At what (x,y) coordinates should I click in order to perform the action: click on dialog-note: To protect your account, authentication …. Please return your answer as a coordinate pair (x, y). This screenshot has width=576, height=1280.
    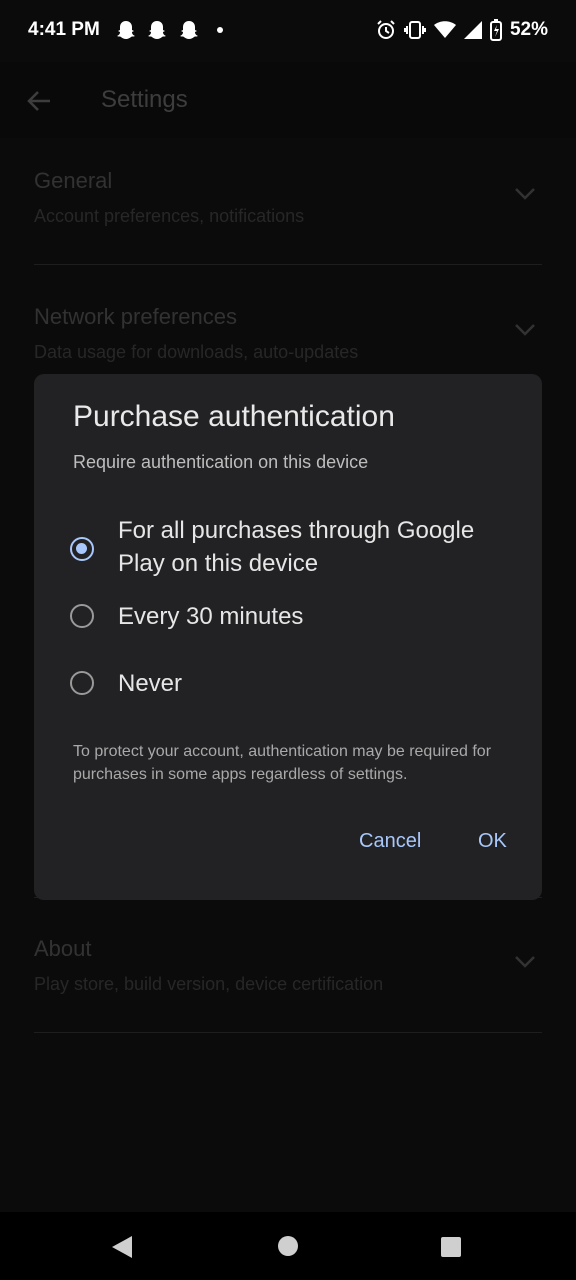
    Looking at the image, I should click on (282, 763).